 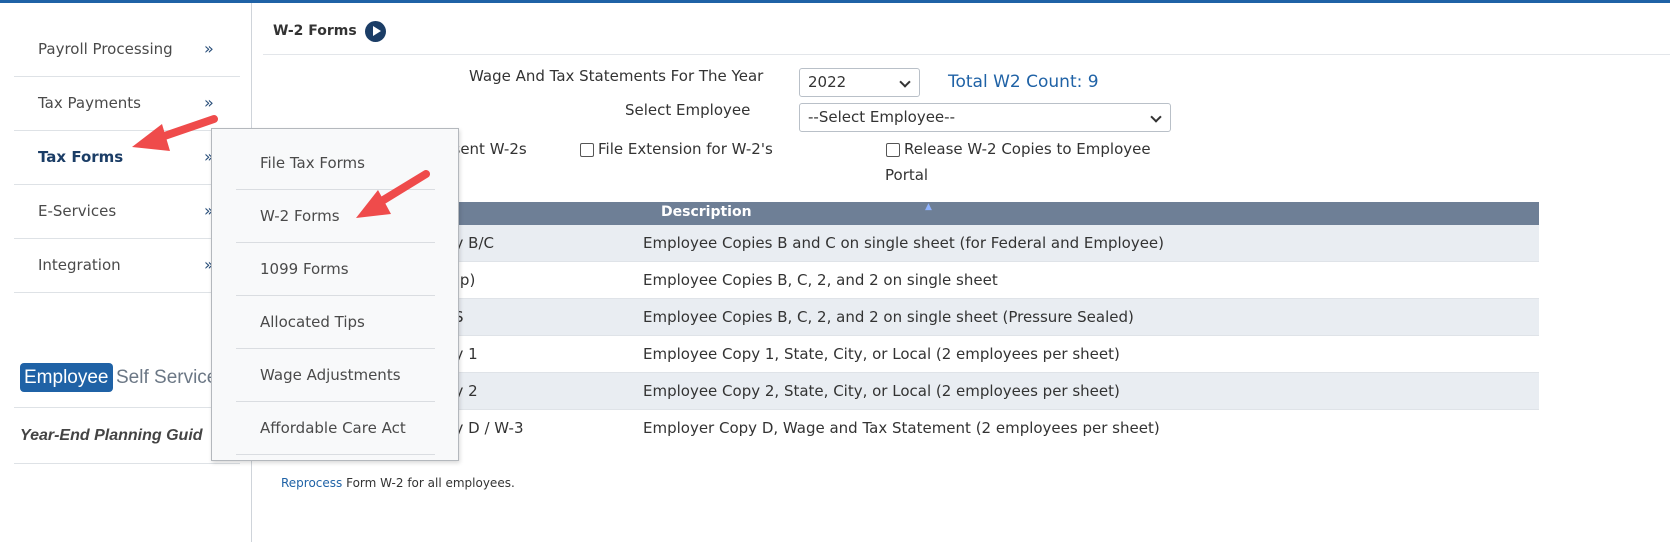 I want to click on annotation-arrow-tax-forms, so click(x=175, y=133).